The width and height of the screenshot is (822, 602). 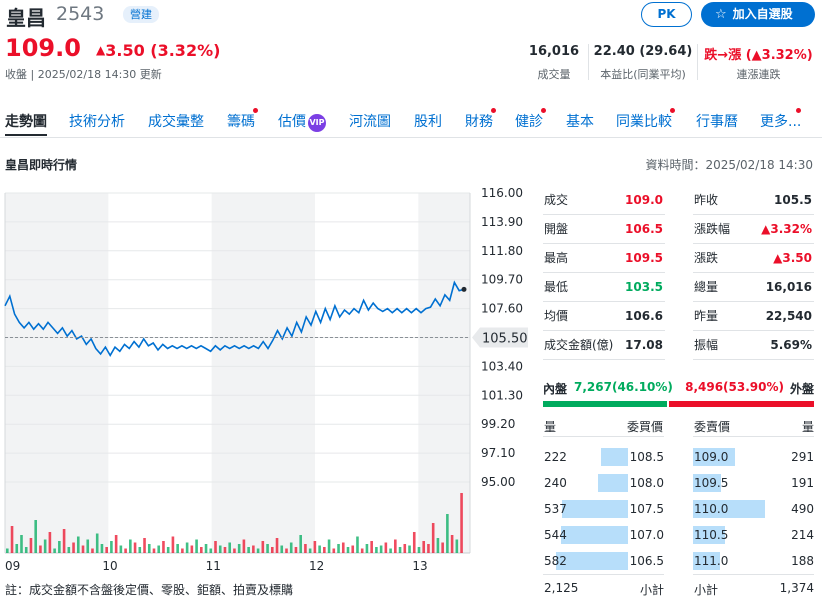 I want to click on tab-peer-comparison: 同業比較, so click(x=645, y=119).